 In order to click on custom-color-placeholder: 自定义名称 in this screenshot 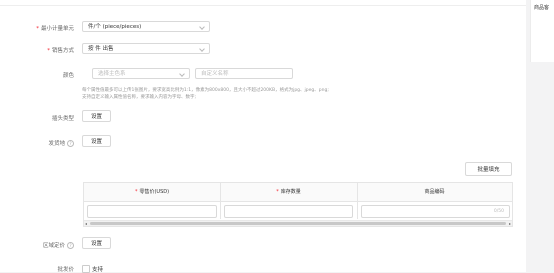, I will do `click(215, 74)`.